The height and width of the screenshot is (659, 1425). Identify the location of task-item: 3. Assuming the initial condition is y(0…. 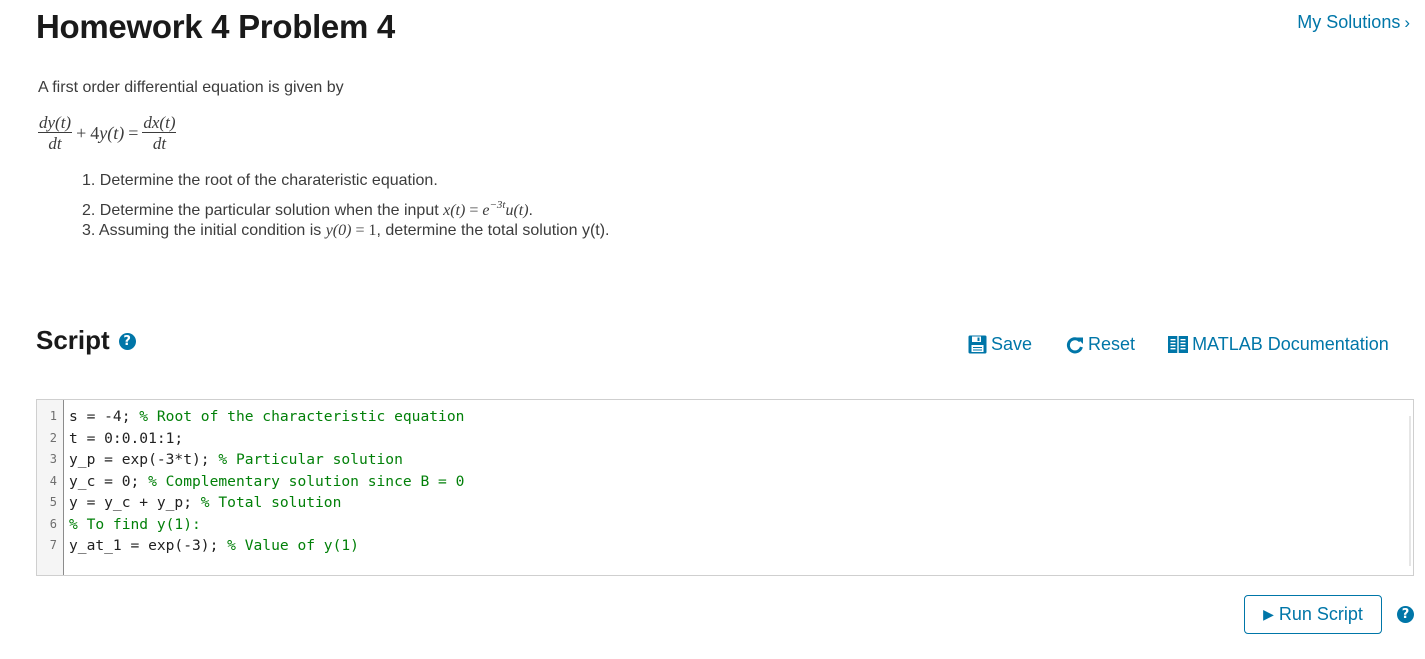
(346, 230).